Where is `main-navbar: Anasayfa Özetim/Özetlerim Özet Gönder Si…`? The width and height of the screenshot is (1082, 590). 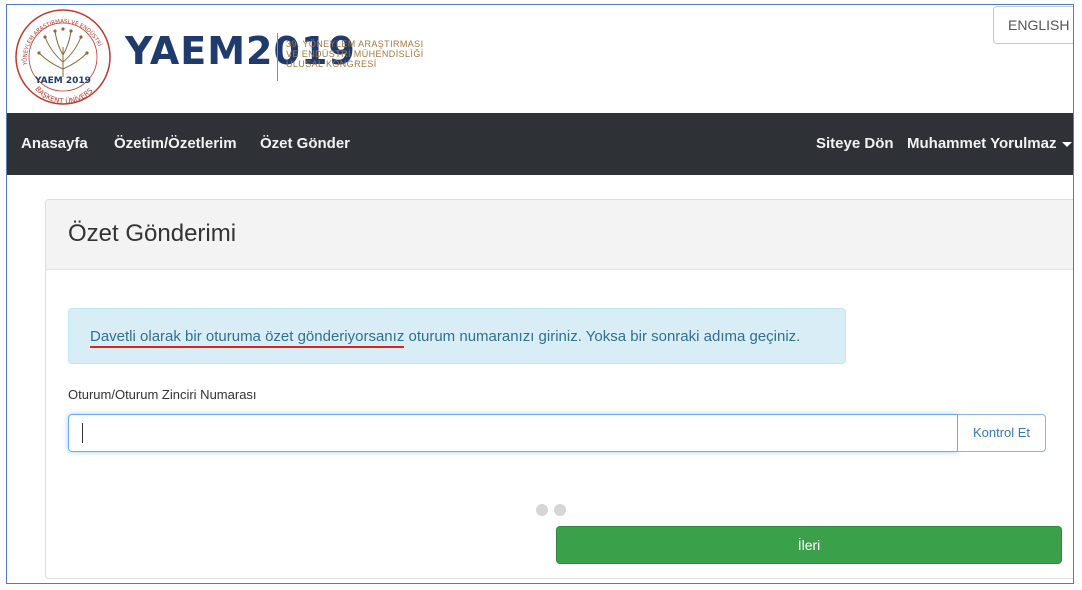 main-navbar: Anasayfa Özetim/Özetlerim Özet Gönder Si… is located at coordinates (540, 144).